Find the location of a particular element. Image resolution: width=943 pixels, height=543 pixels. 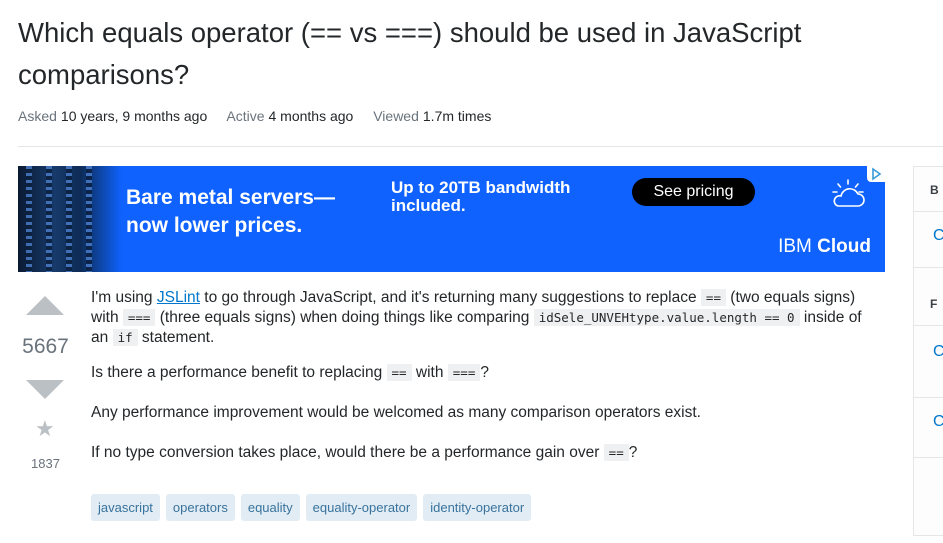

right-sidebar: B C F C C is located at coordinates (928, 351).